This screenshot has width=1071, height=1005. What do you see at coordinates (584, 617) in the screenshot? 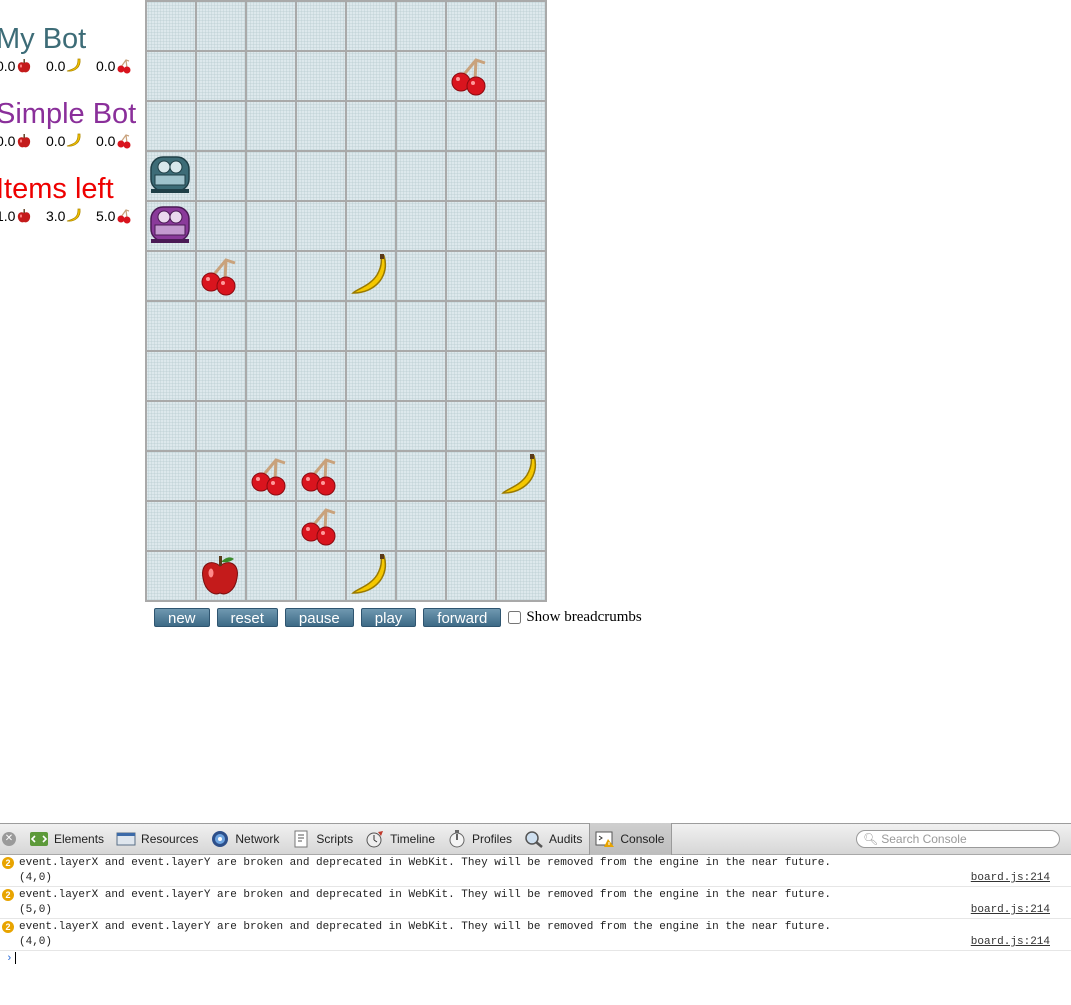
I see `breadcrumbs-label: Show breadcrumbs` at bounding box center [584, 617].